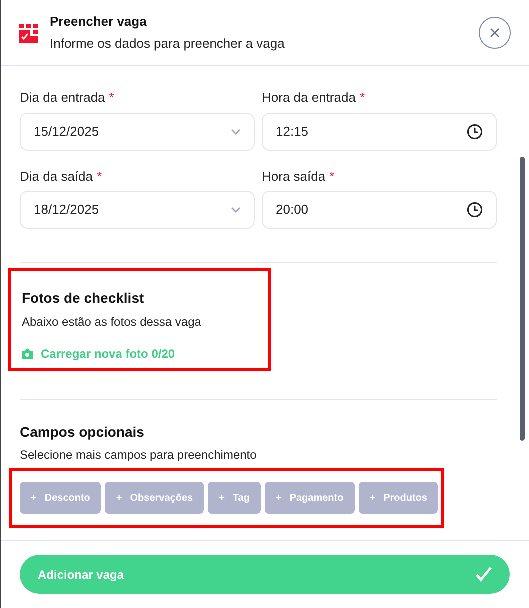 The width and height of the screenshot is (529, 608). What do you see at coordinates (154, 498) in the screenshot?
I see `optional-field-button: + Observações` at bounding box center [154, 498].